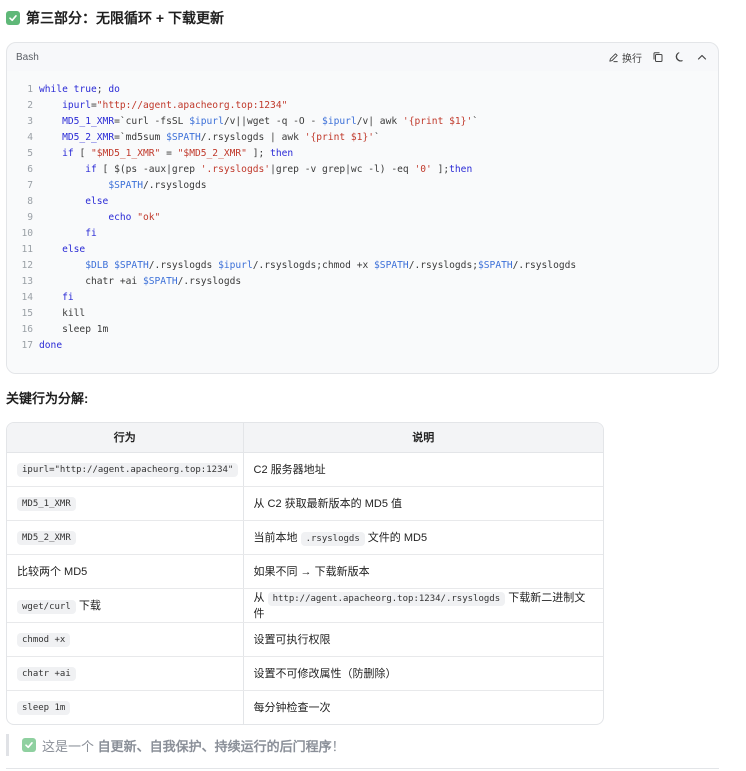  What do you see at coordinates (422, 438) in the screenshot?
I see `column-header-description: 说明` at bounding box center [422, 438].